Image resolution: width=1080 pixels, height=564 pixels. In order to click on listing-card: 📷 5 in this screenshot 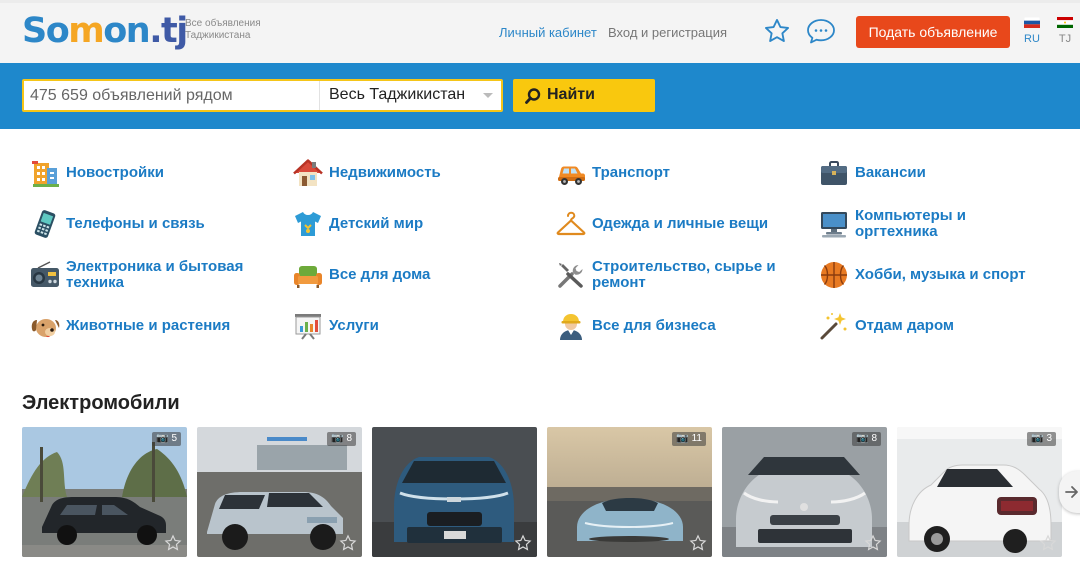, I will do `click(104, 492)`.